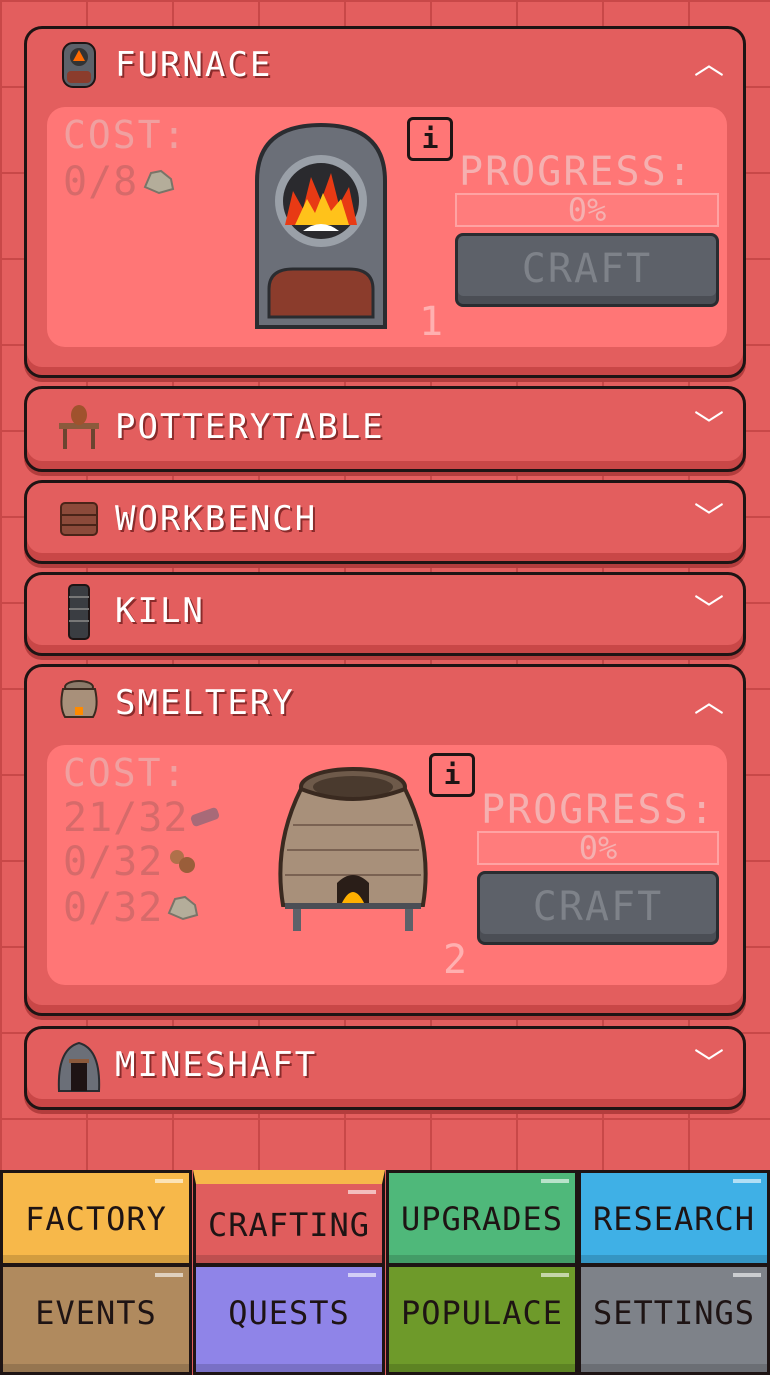  I want to click on panel-smeltery-header: SMELTERY ︿, so click(385, 707).